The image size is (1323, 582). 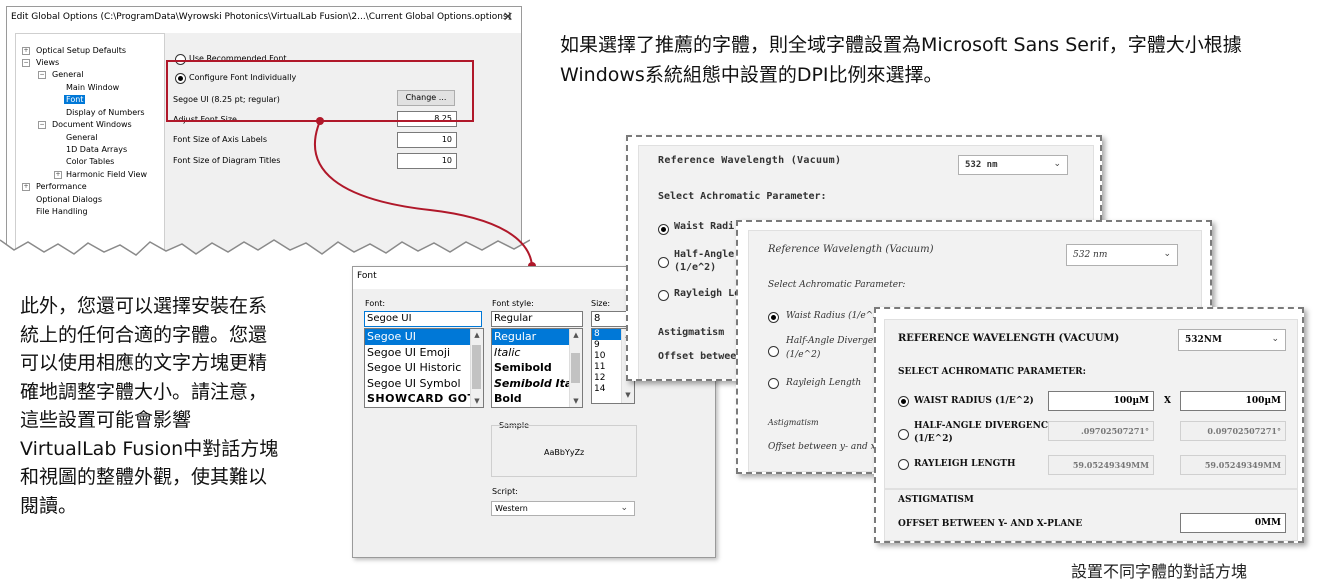 What do you see at coordinates (424, 384) in the screenshot?
I see `list-item: Segoe UI Symbol` at bounding box center [424, 384].